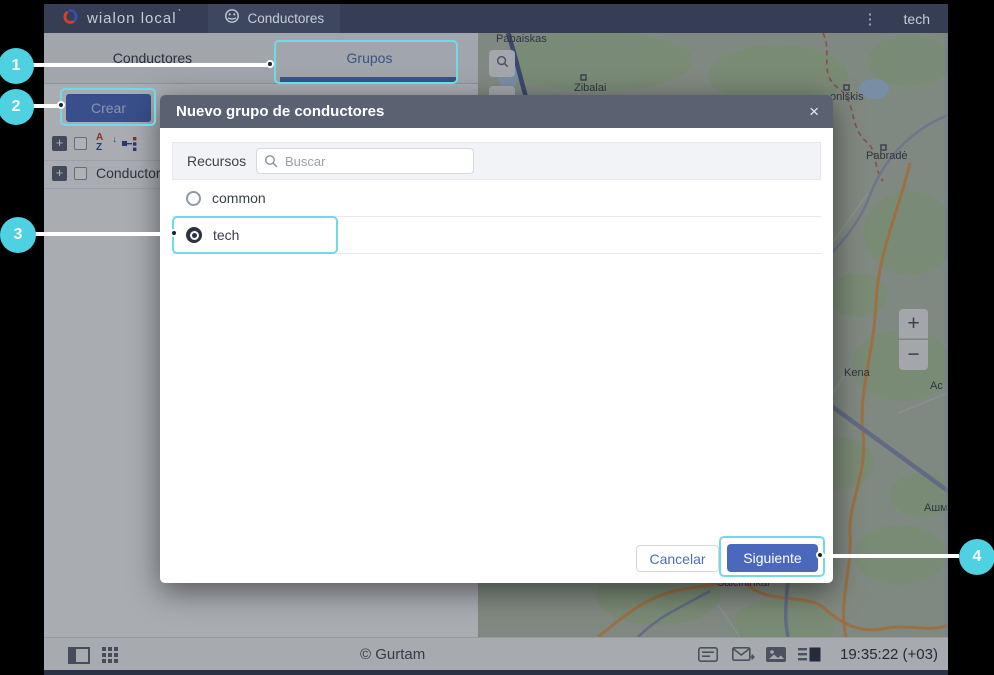  I want to click on resources-label: Recursos, so click(217, 161).